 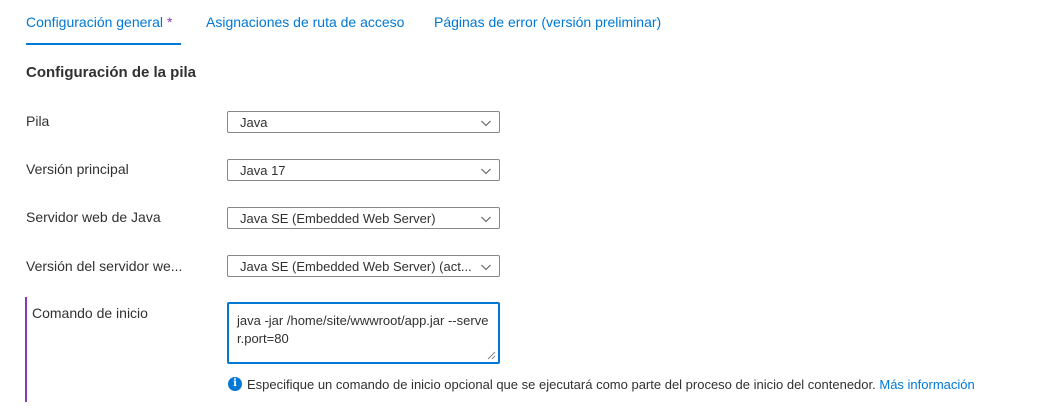 I want to click on tab-general-settings: Configuración general *, so click(x=99, y=22).